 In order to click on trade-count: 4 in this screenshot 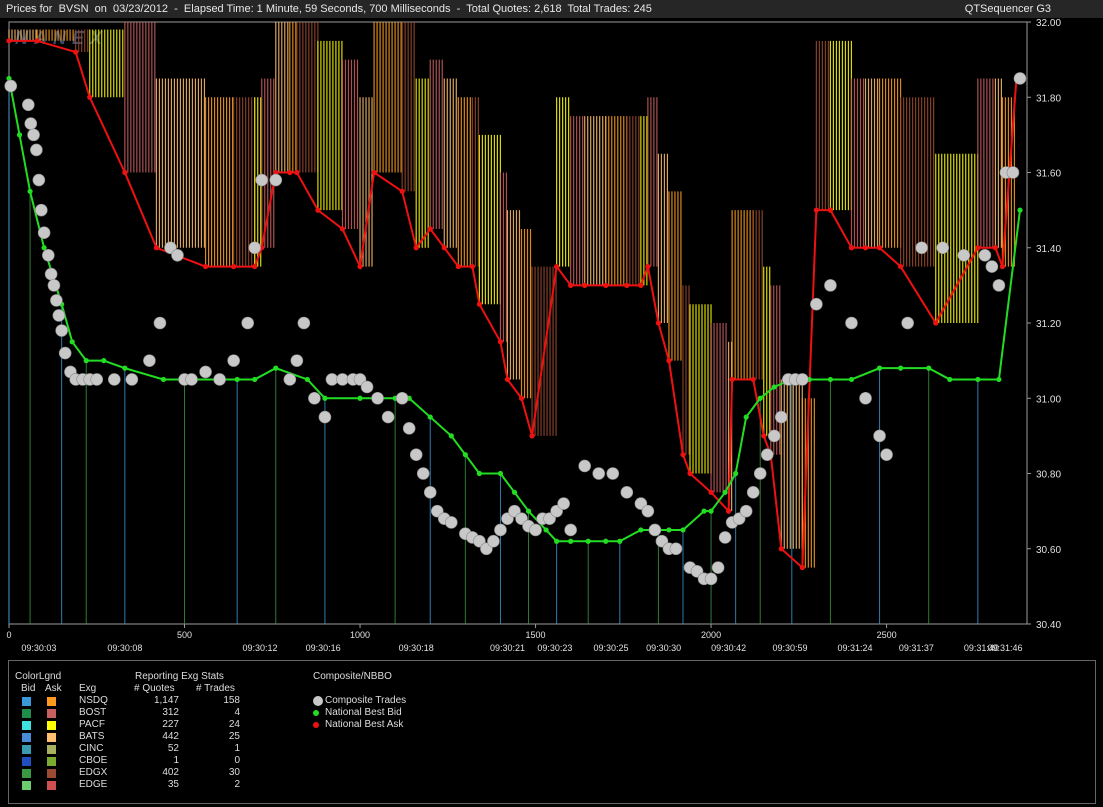, I will do `click(237, 712)`.